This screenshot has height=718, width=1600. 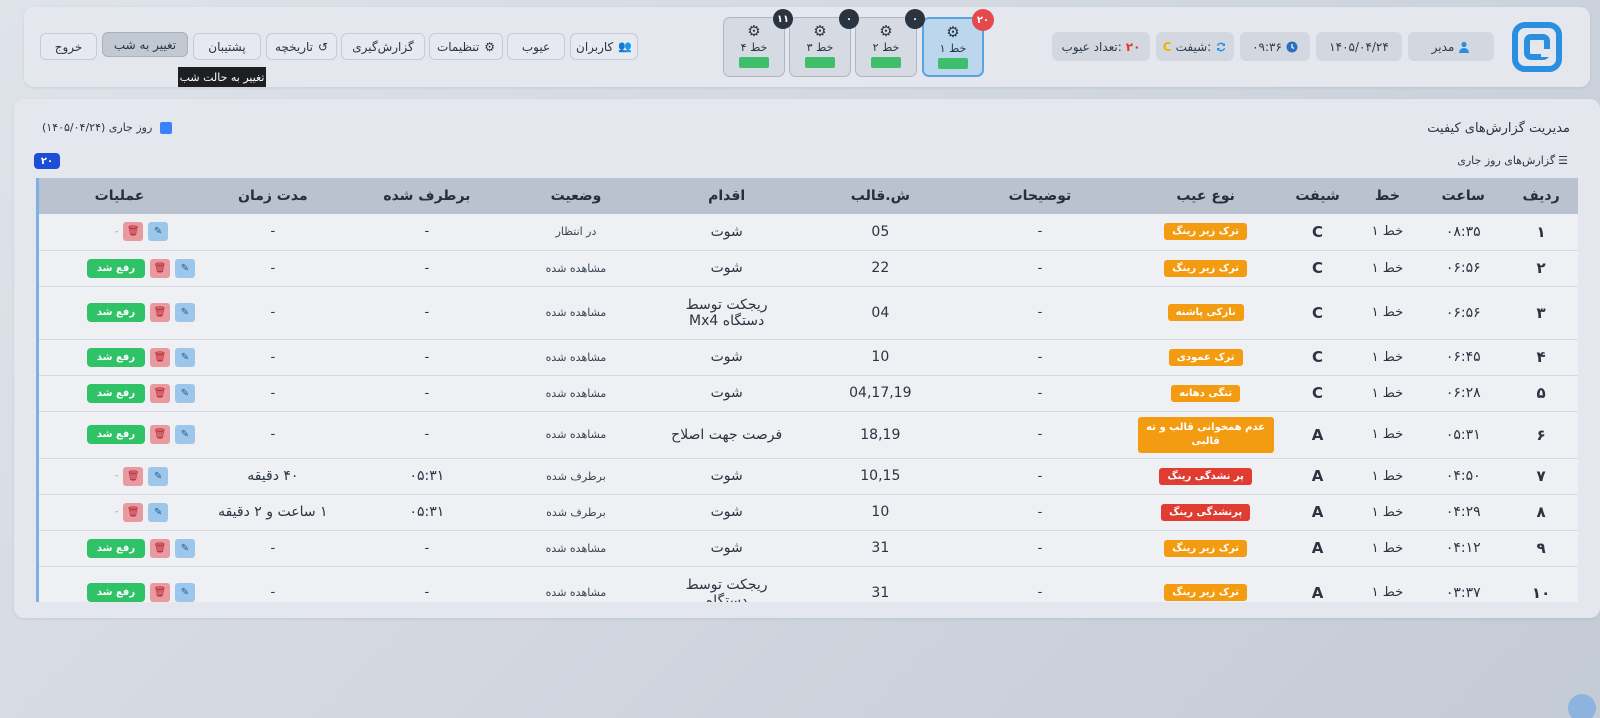 I want to click on row-fixed-time: ۰۵:۳۱, so click(x=427, y=476).